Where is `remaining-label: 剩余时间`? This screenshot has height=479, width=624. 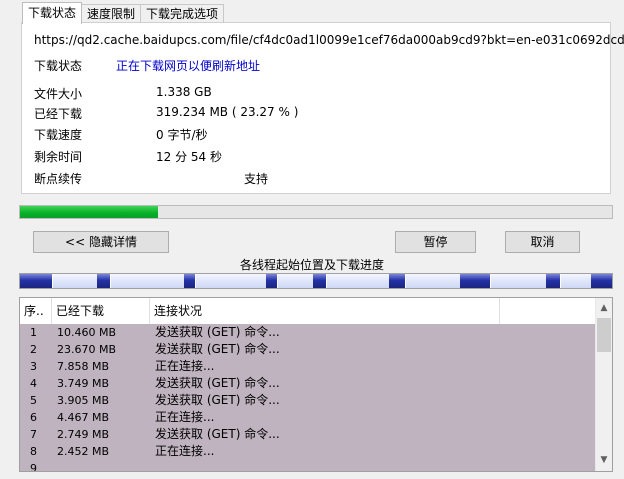
remaining-label: 剩余时间 is located at coordinates (58, 157).